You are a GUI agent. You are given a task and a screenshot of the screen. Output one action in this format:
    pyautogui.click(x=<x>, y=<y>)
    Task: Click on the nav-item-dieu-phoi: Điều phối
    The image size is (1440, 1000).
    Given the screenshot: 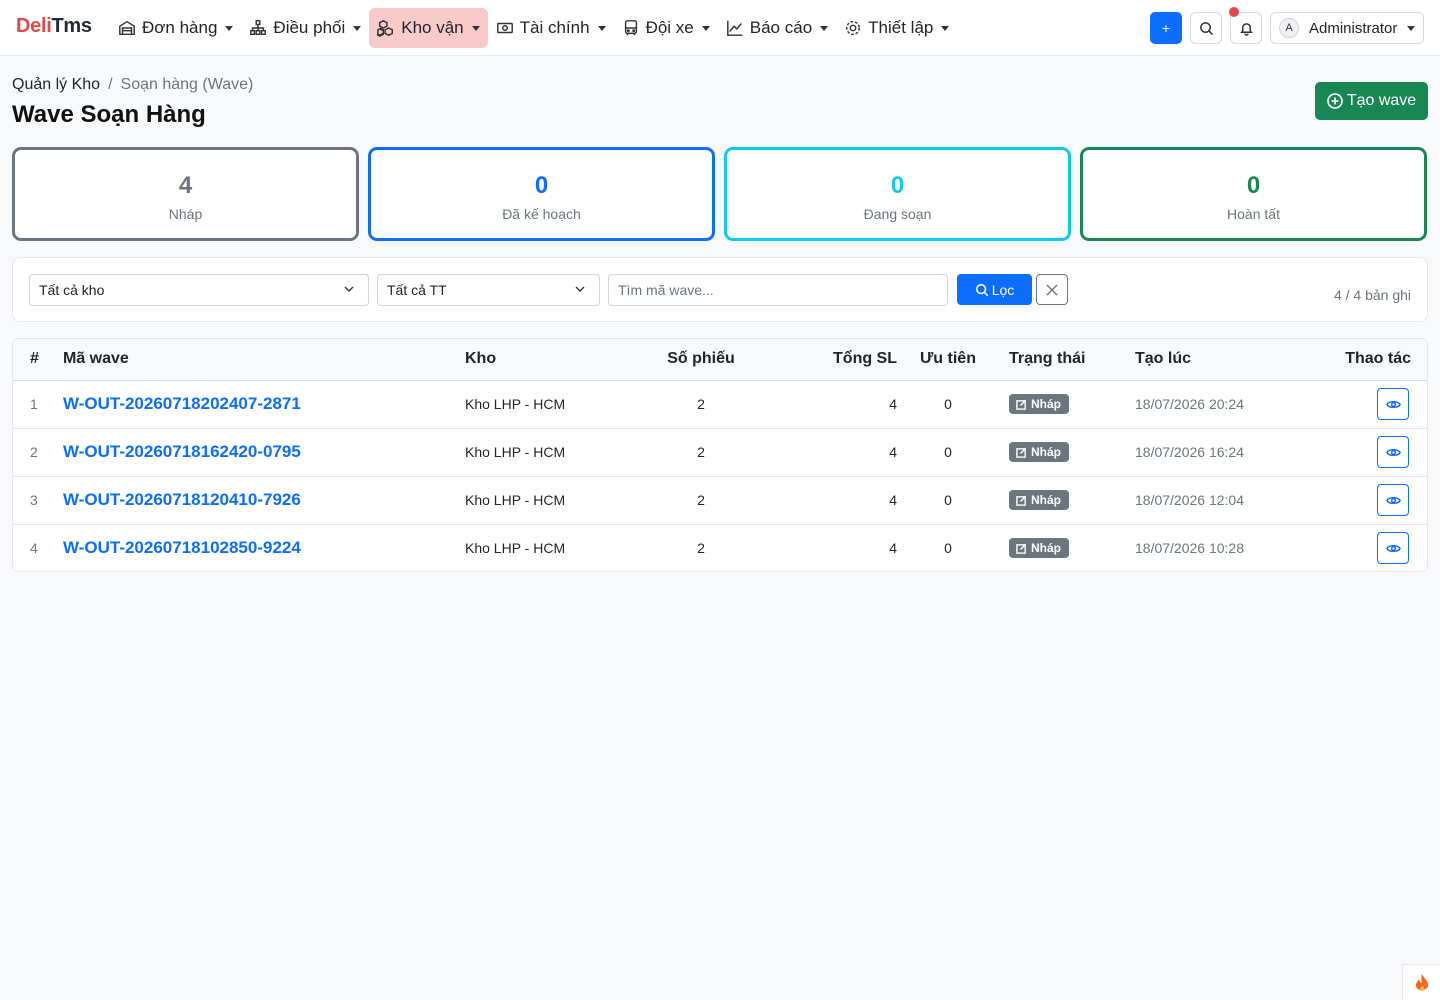 What is the action you would take?
    pyautogui.click(x=305, y=28)
    